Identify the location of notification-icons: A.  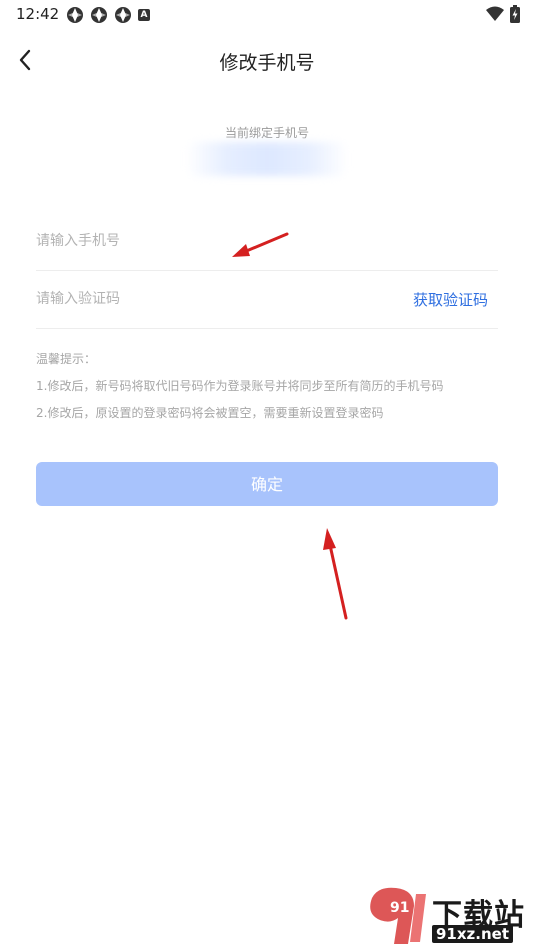
(108, 15).